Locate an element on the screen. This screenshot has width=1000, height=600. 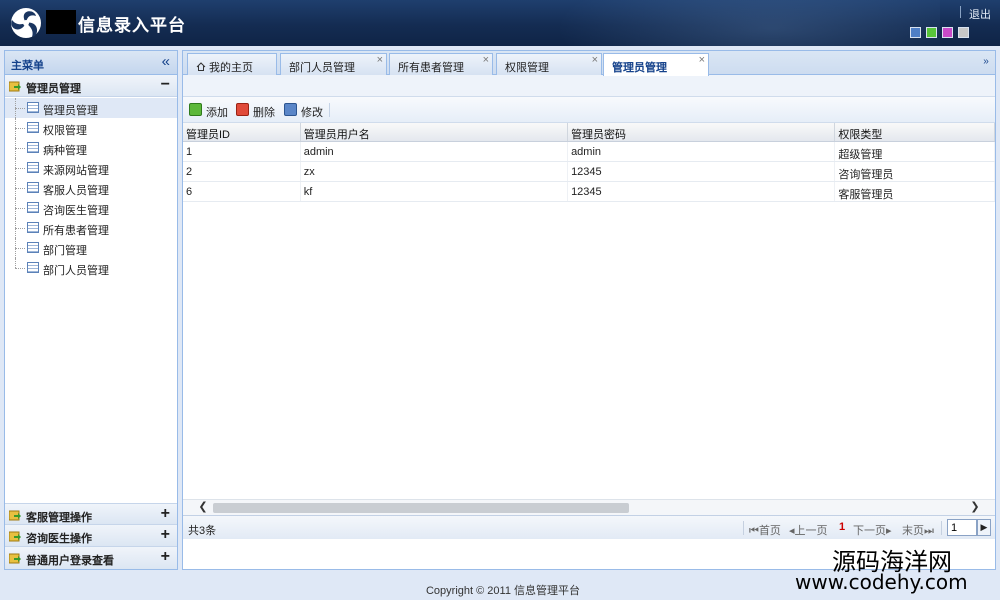
first-page-button: ⏮首页 is located at coordinates (765, 530).